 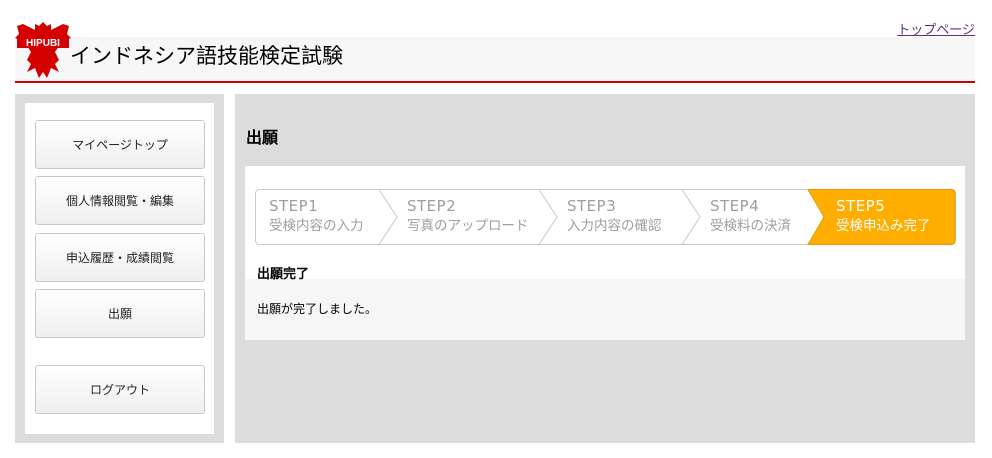 What do you see at coordinates (43, 43) in the screenshot?
I see `logo-text: HIPUBI` at bounding box center [43, 43].